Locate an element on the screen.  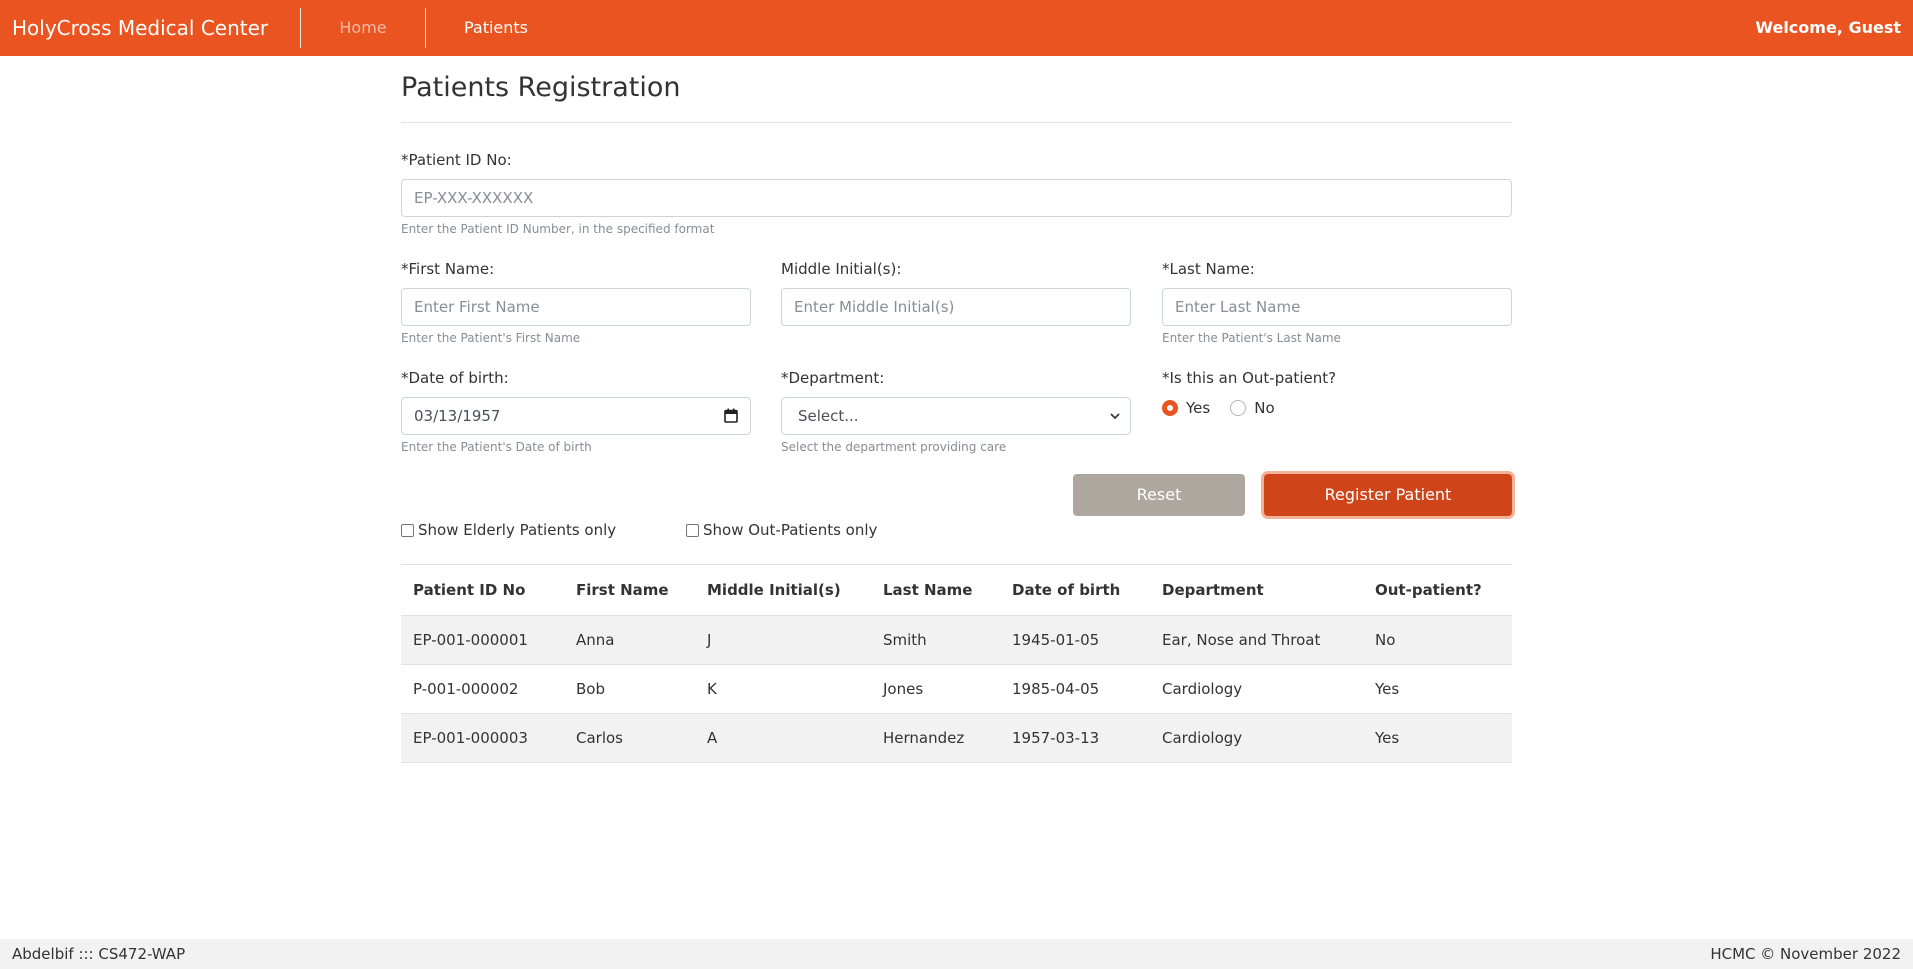
outpatient-no-label: No is located at coordinates (1264, 408).